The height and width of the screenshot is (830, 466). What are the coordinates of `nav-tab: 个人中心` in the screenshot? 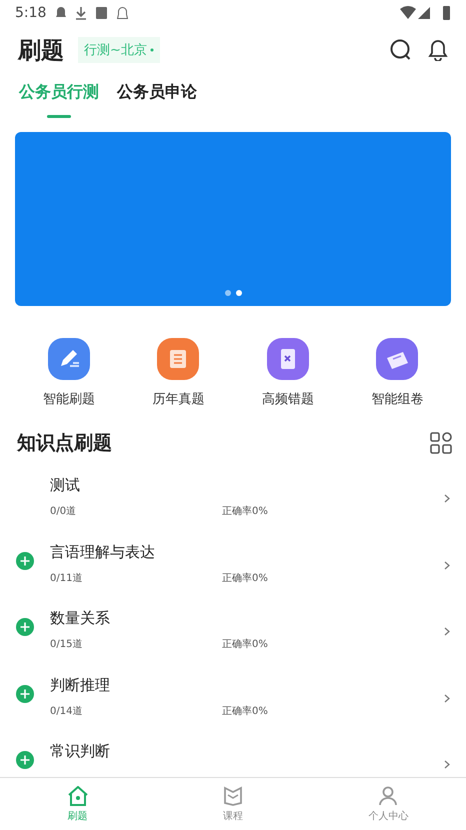 It's located at (388, 804).